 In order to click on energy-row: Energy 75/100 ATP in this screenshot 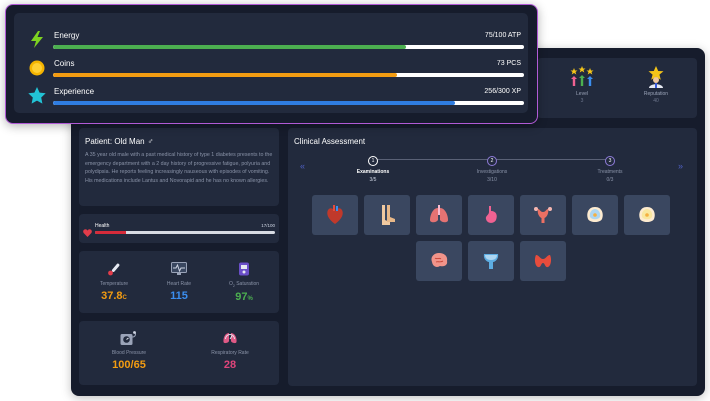, I will do `click(276, 42)`.